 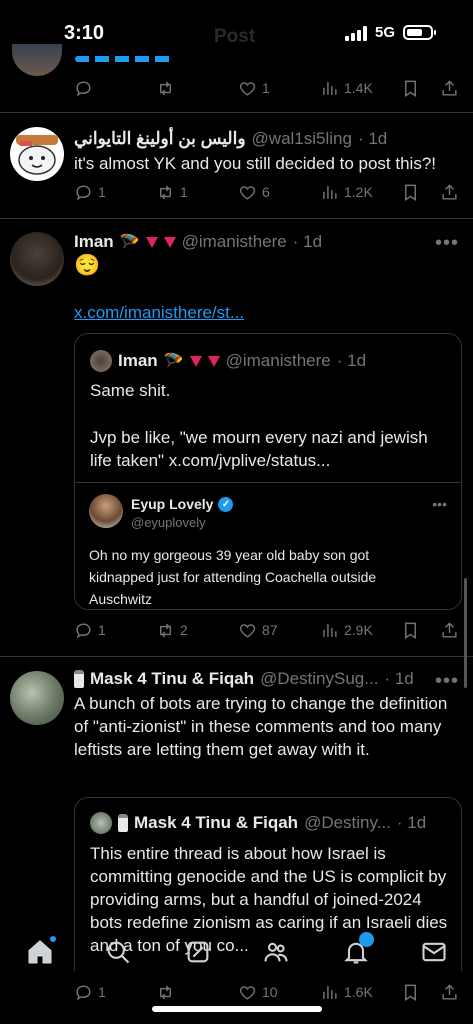 I want to click on action-bar: 1 2 87 2.9K, so click(x=270, y=630).